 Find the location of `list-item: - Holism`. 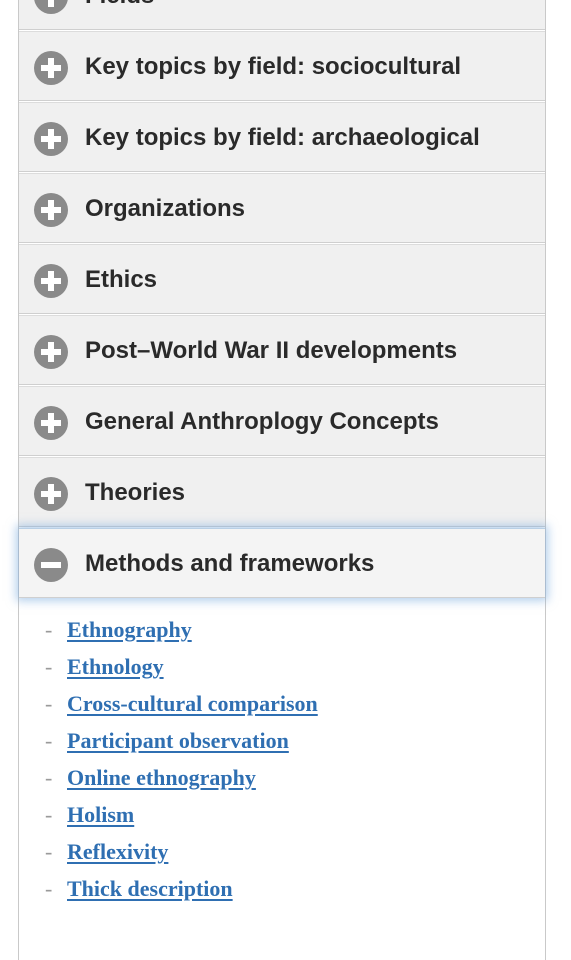

list-item: - Holism is located at coordinates (90, 814).